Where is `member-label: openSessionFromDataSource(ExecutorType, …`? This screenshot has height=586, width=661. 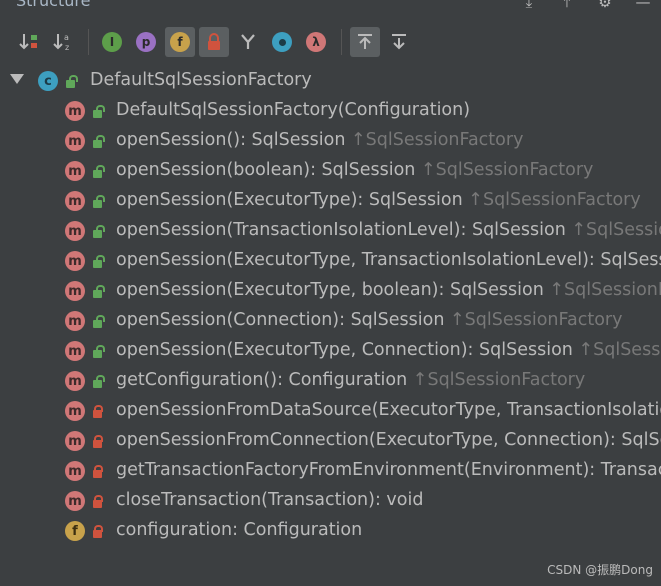 member-label: openSessionFromDataSource(ExecutorType, … is located at coordinates (388, 410).